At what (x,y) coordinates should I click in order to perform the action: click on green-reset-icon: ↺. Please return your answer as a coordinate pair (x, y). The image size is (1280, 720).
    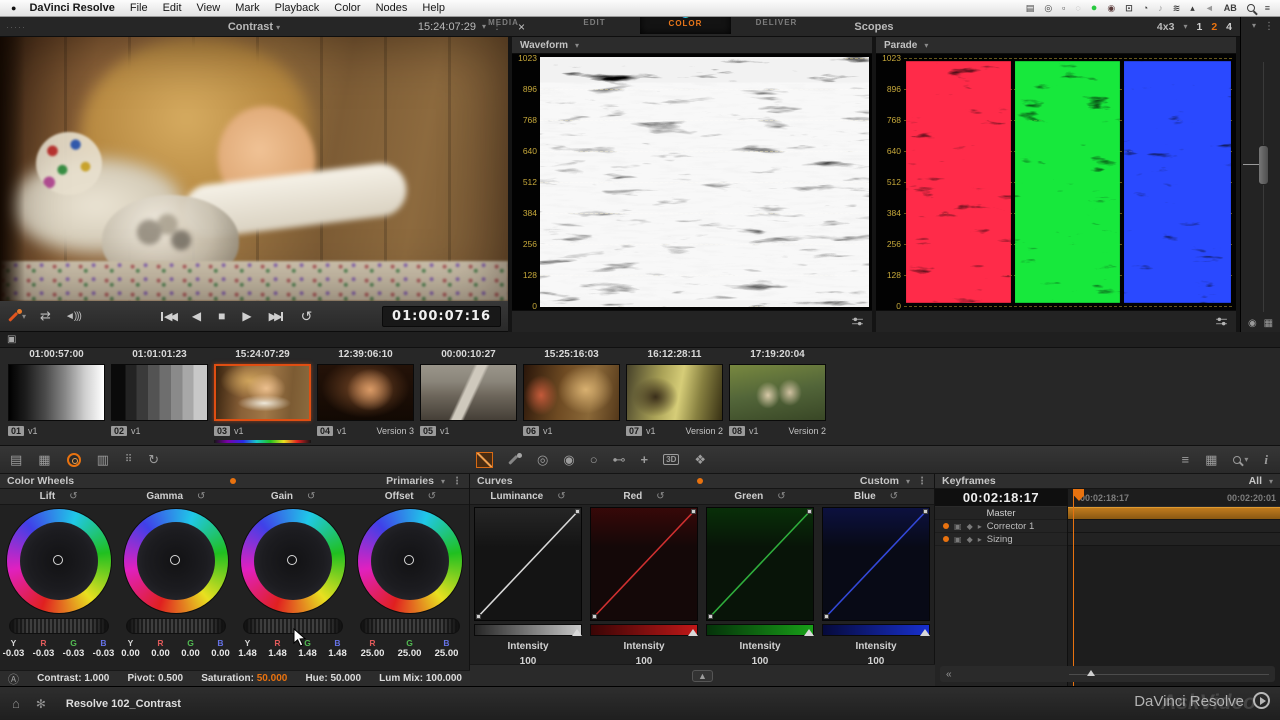
    Looking at the image, I should click on (781, 496).